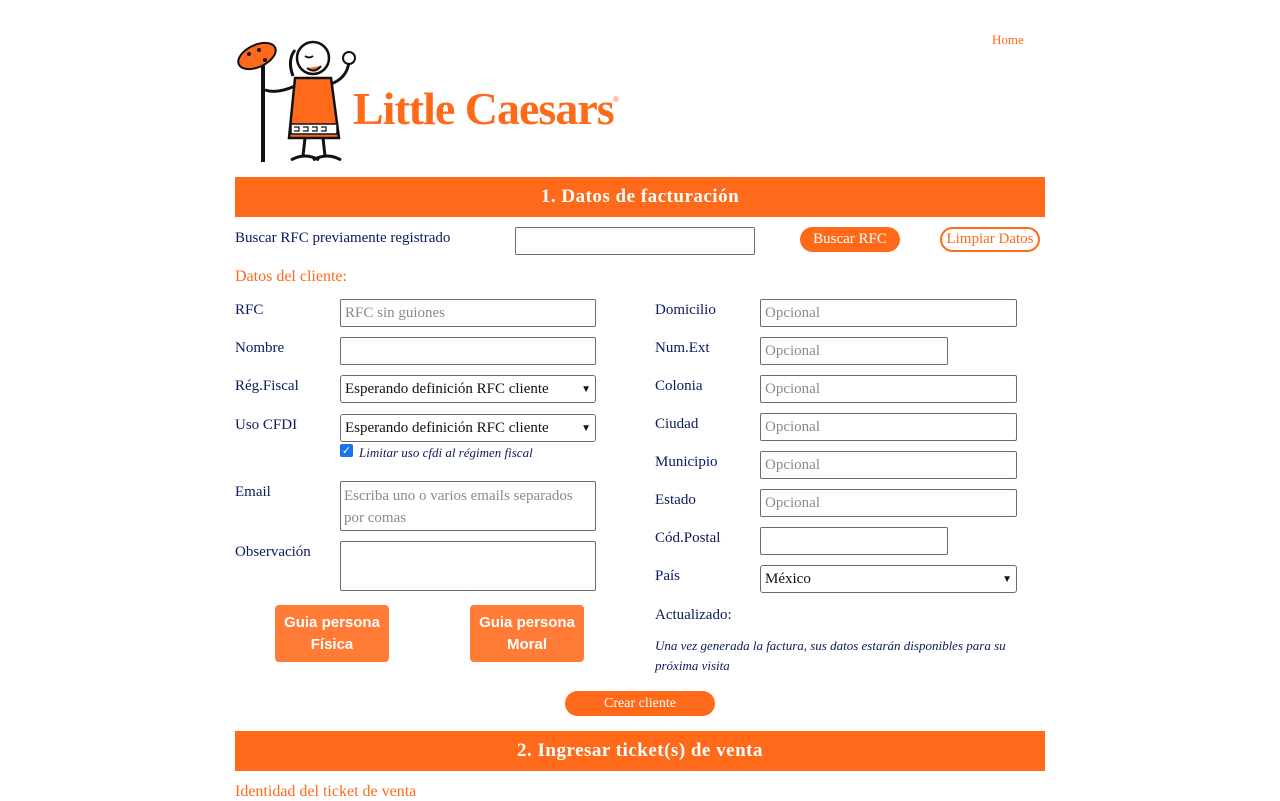  I want to click on section-billing-header: 1. Datos de facturación, so click(640, 197).